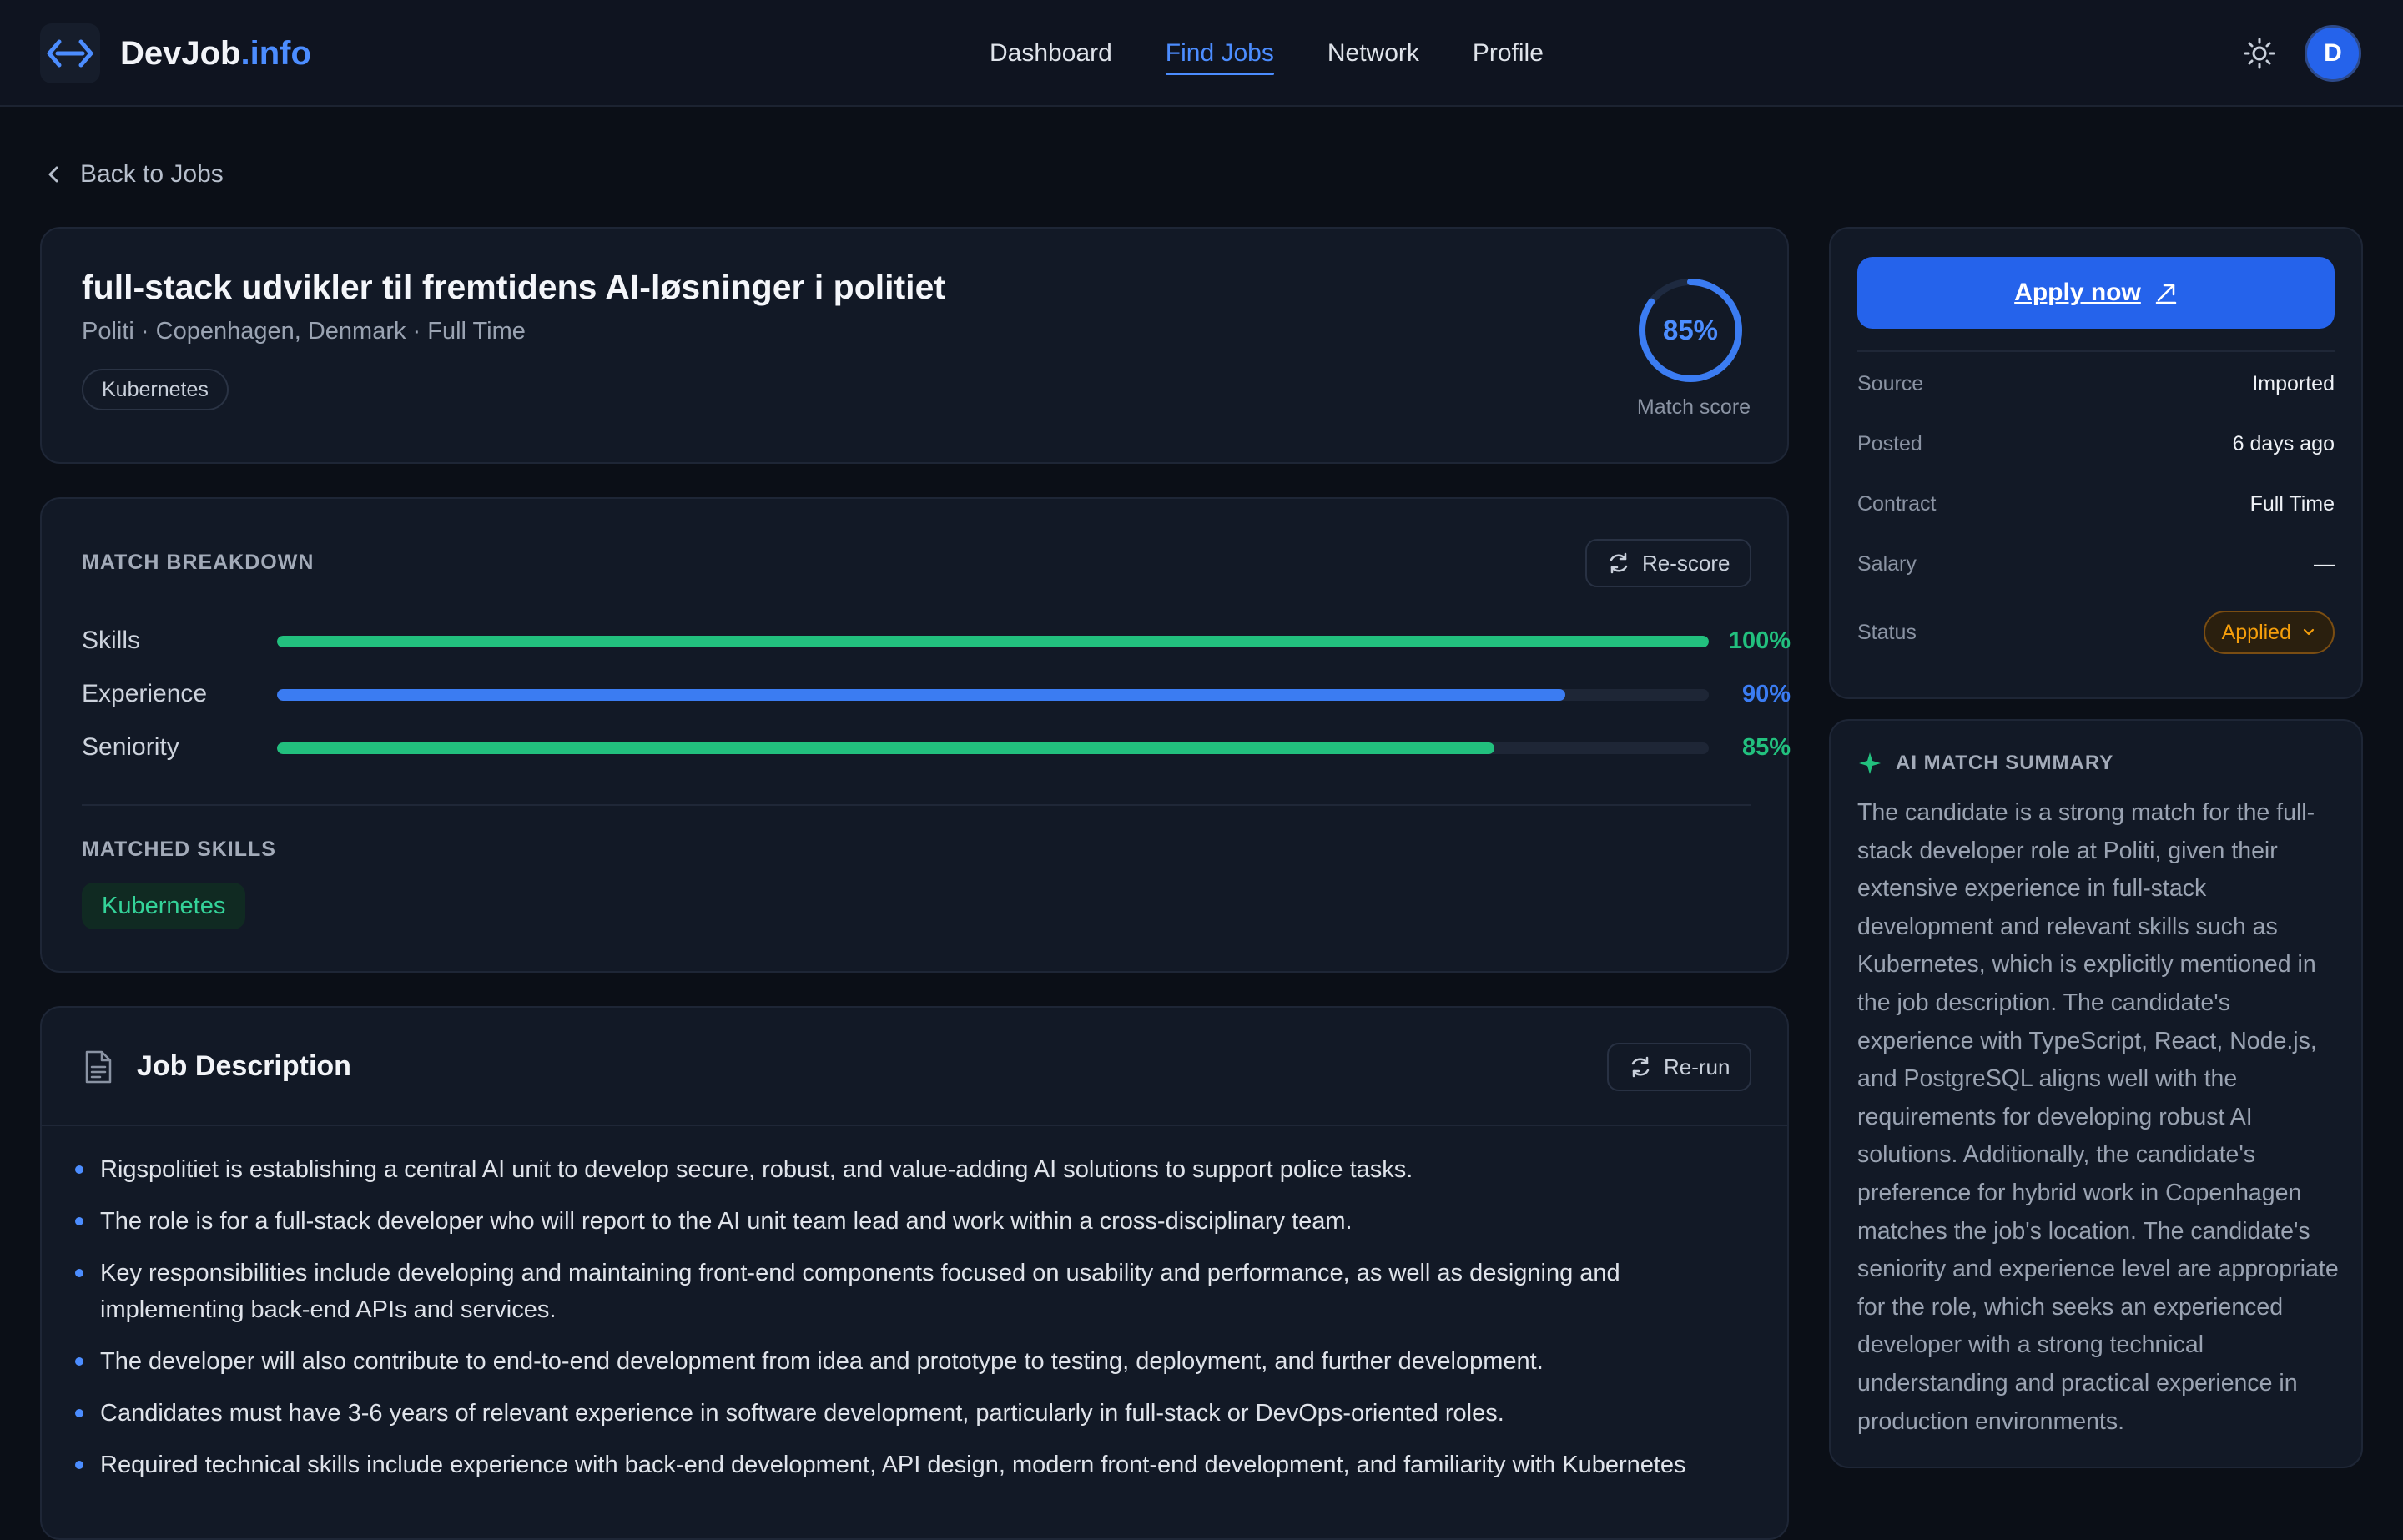 Image resolution: width=2403 pixels, height=1540 pixels. I want to click on brand-name-main: DevJob, so click(180, 53).